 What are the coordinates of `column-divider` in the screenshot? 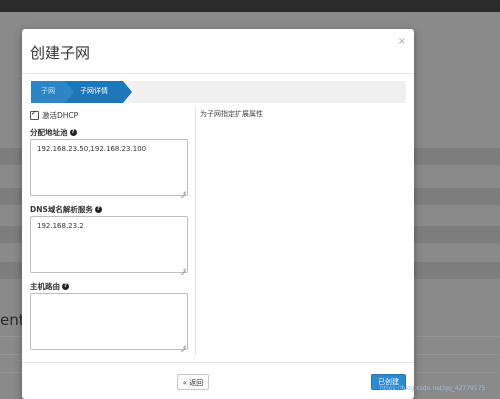 It's located at (195, 231).